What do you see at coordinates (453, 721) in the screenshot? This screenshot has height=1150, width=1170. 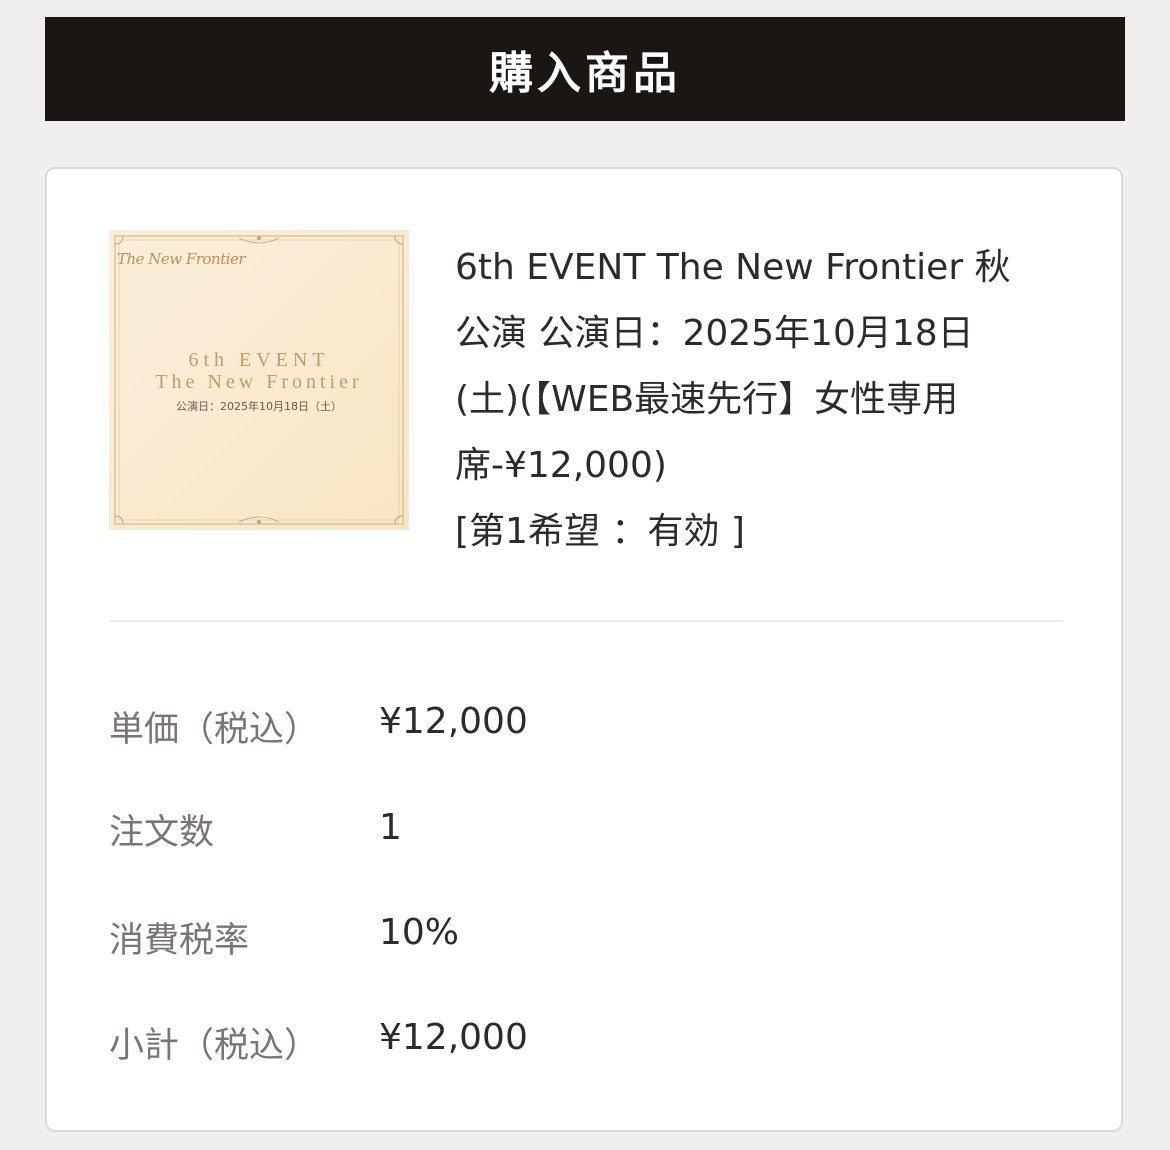 I see `unit-price-value: ¥12,000` at bounding box center [453, 721].